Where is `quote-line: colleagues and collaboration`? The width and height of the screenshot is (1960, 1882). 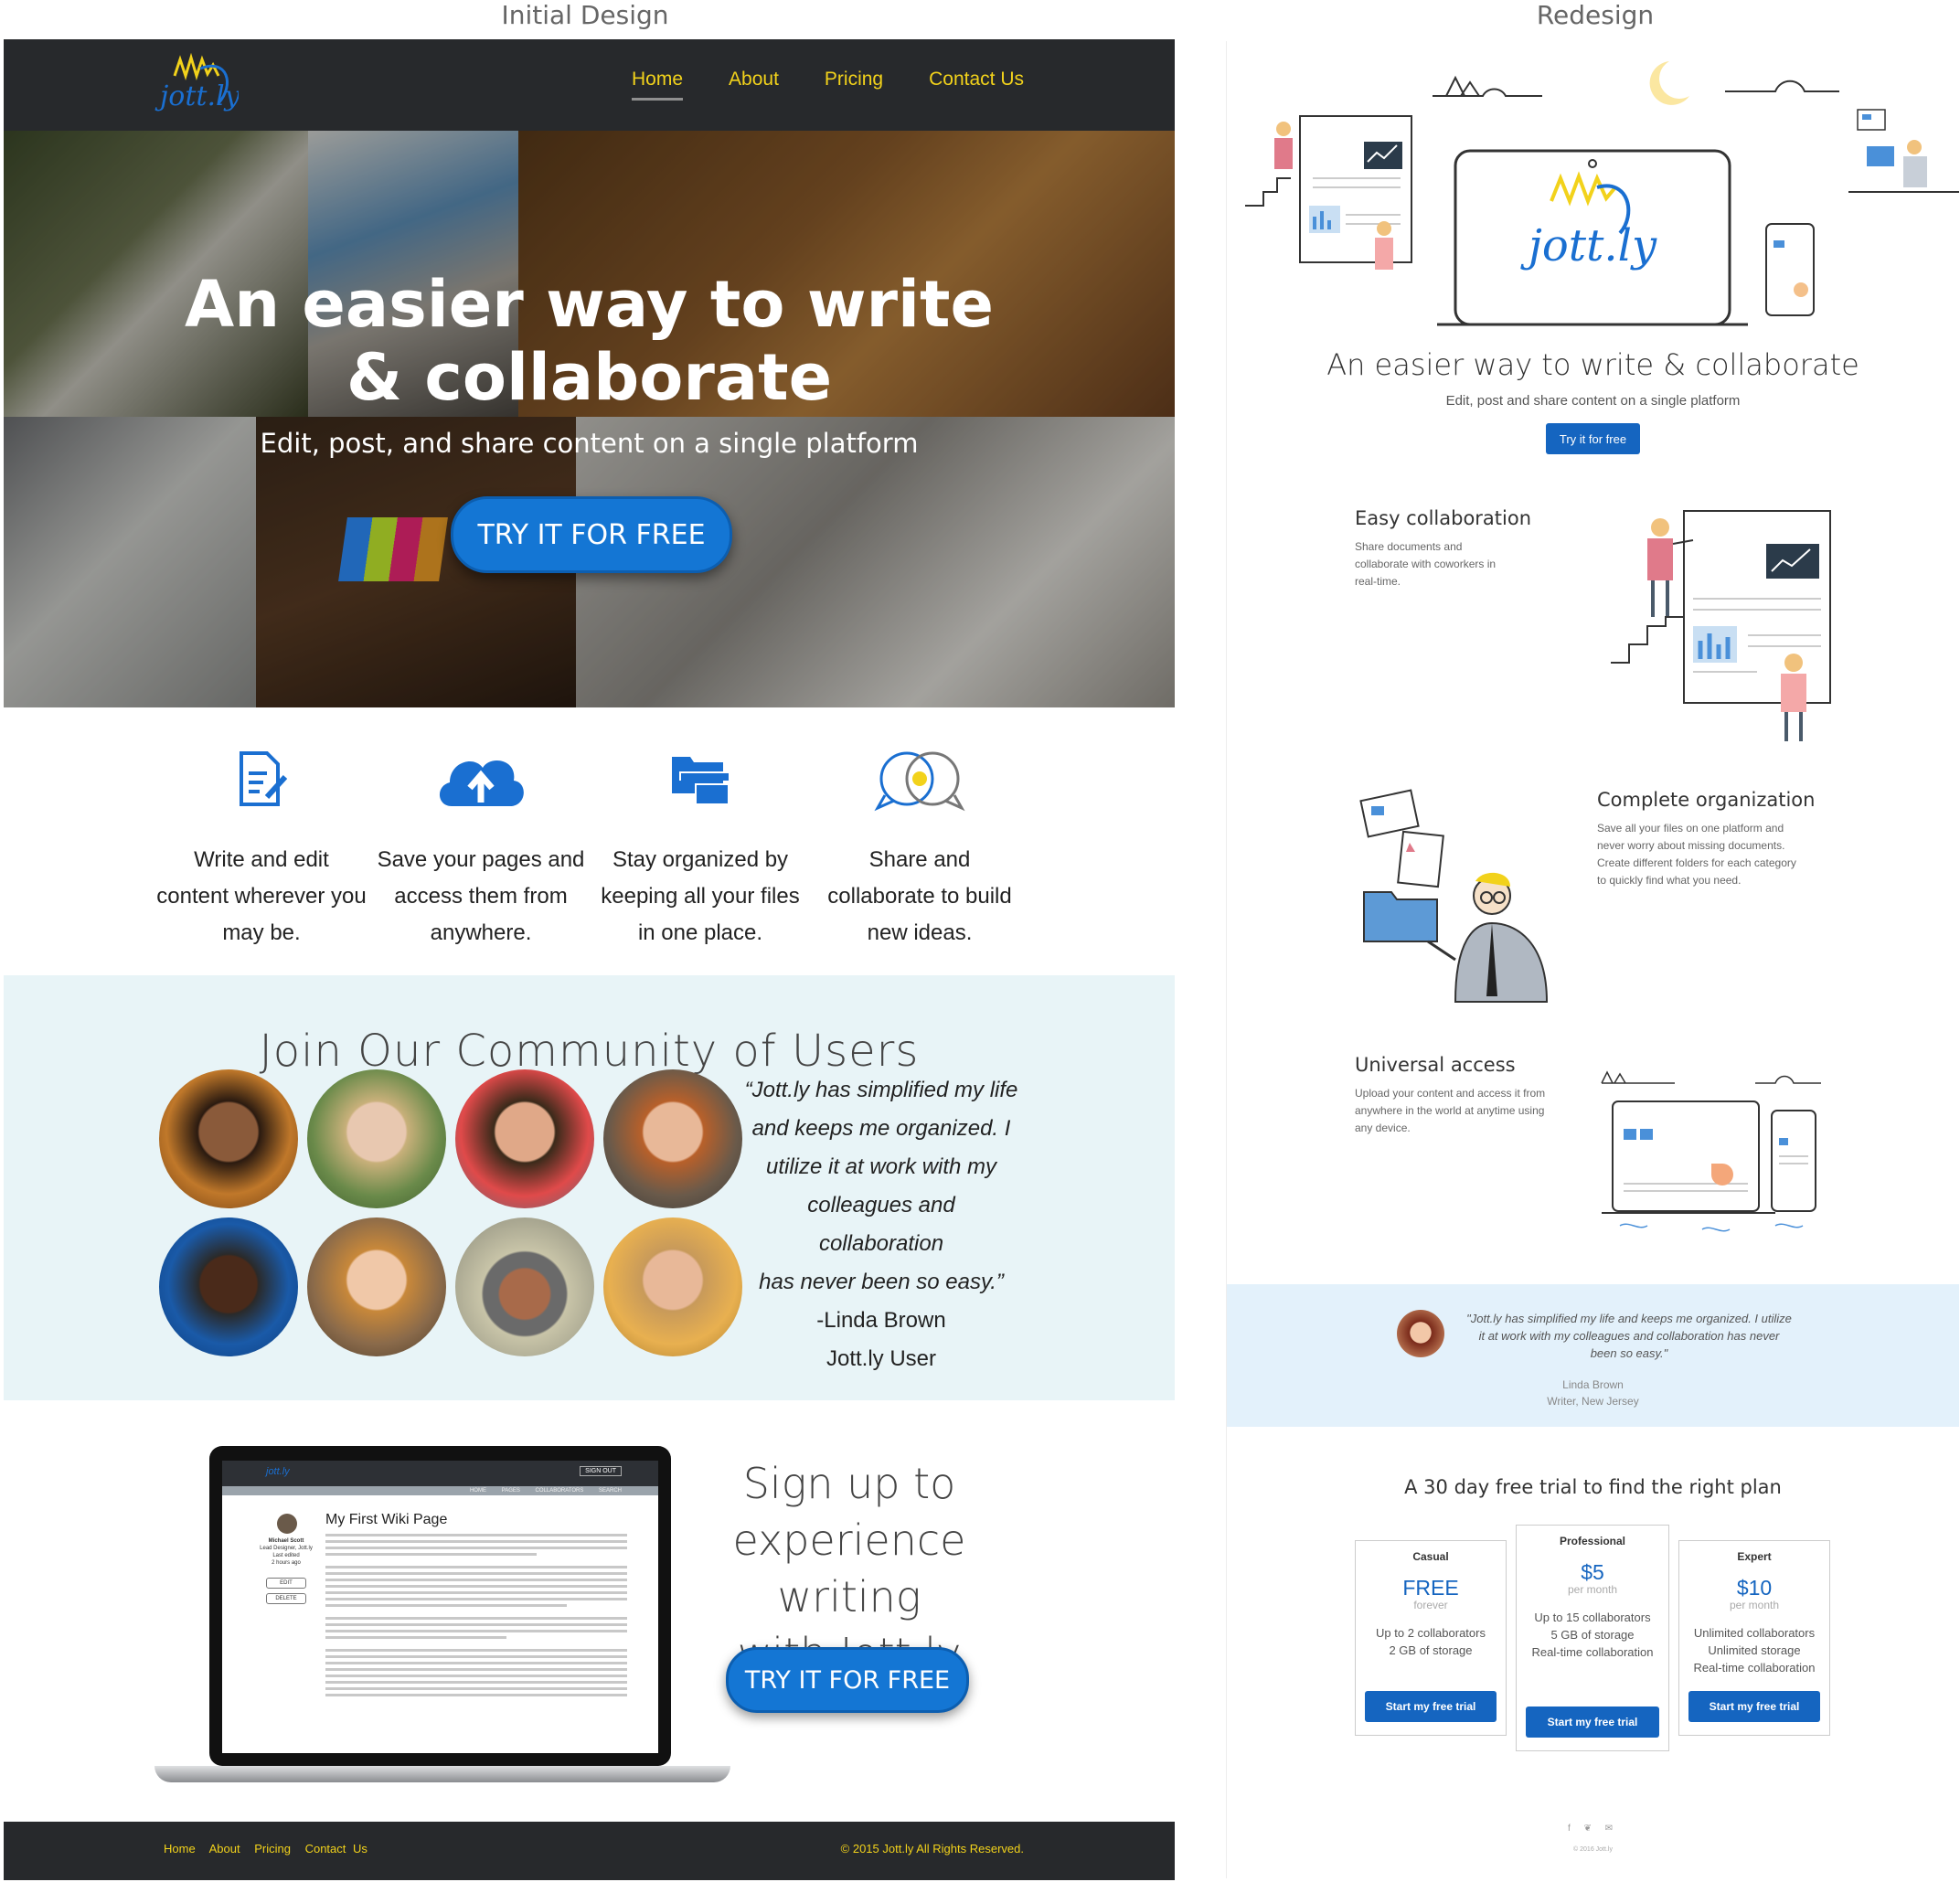 quote-line: colleagues and collaboration is located at coordinates (881, 1225).